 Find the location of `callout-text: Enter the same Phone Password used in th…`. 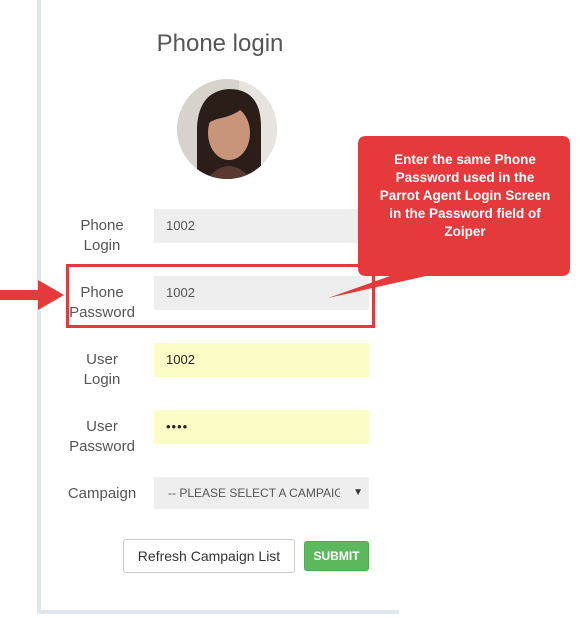

callout-text: Enter the same Phone Password used in th… is located at coordinates (465, 195).